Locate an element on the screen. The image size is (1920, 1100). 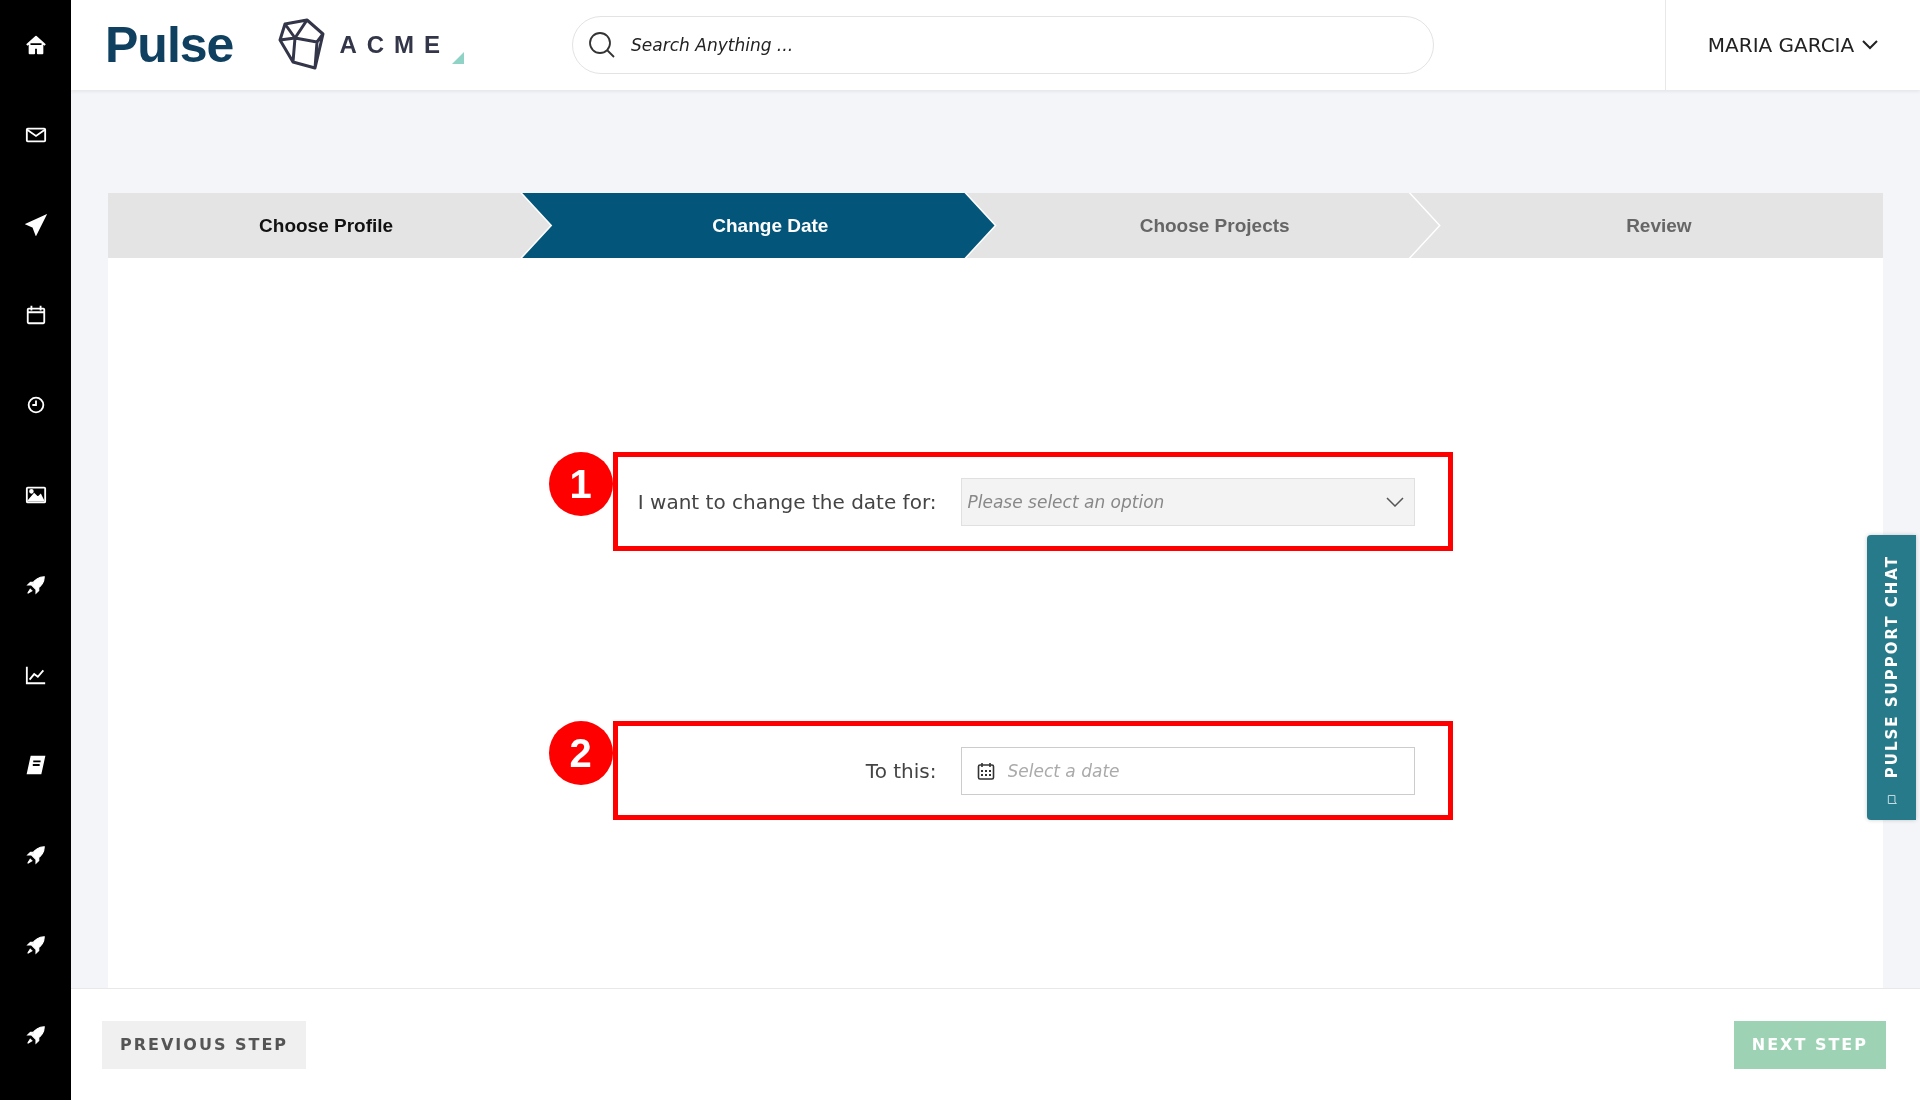
pulse-logo: Pulse is located at coordinates (169, 45).